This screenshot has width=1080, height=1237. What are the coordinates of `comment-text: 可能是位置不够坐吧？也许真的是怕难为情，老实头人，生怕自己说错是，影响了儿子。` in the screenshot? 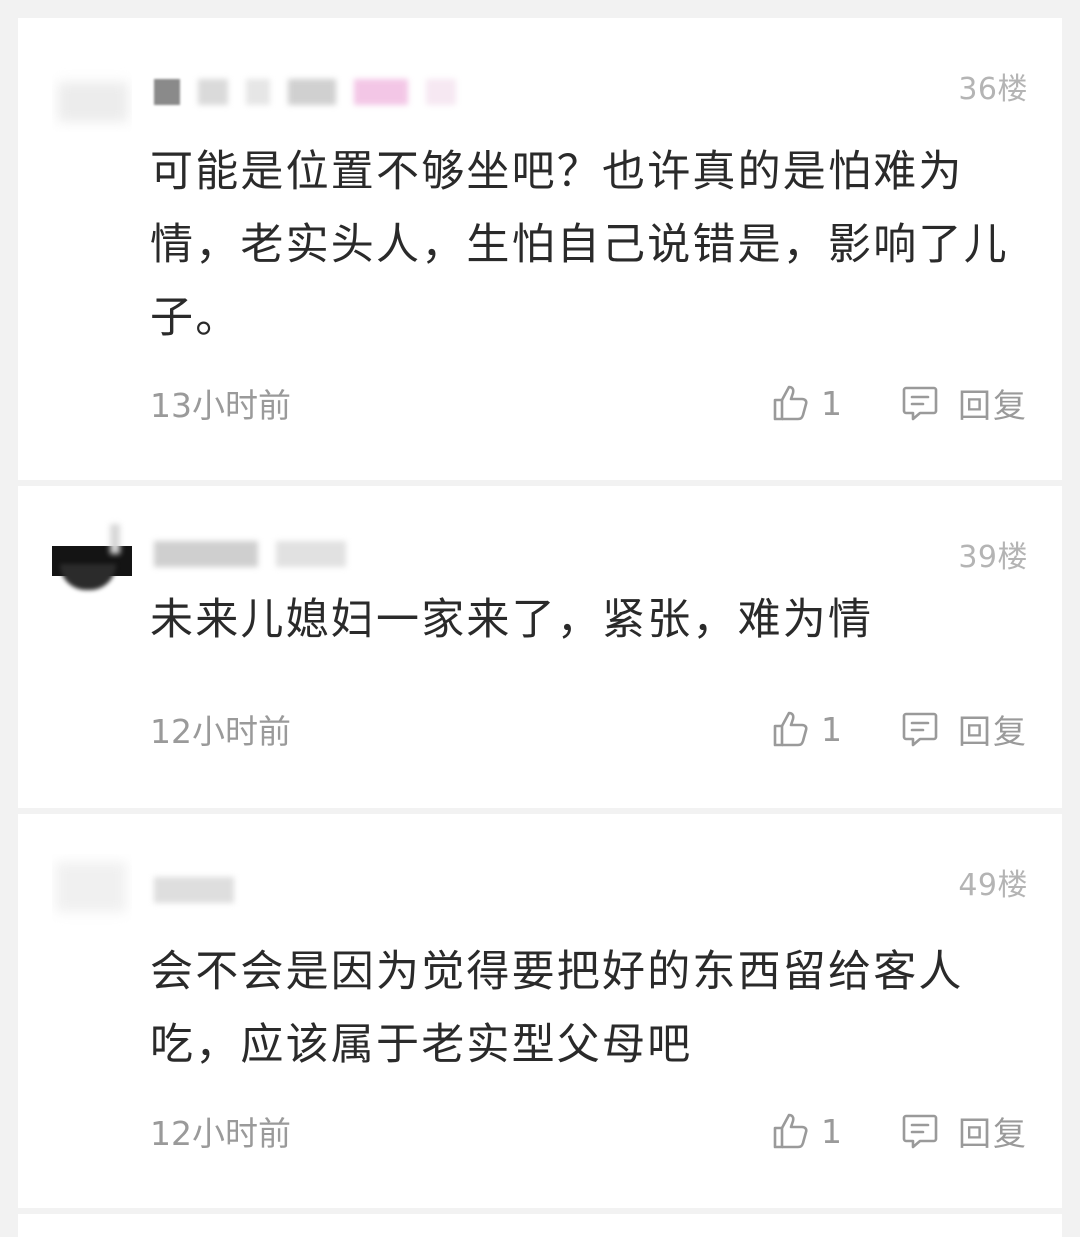 It's located at (579, 245).